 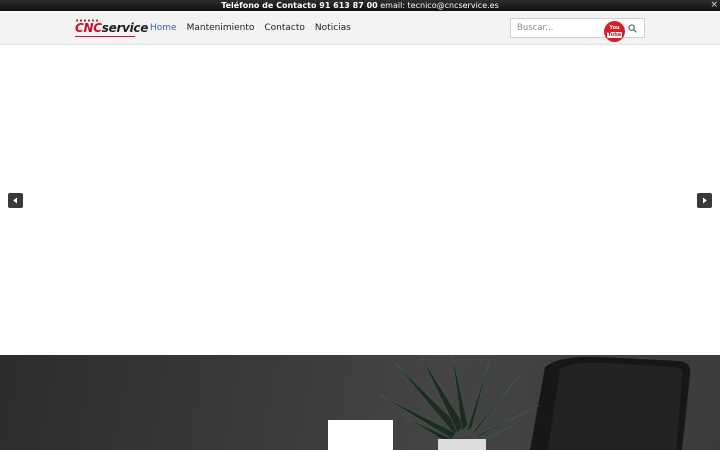 I want to click on slider-prev-button, so click(x=15, y=200).